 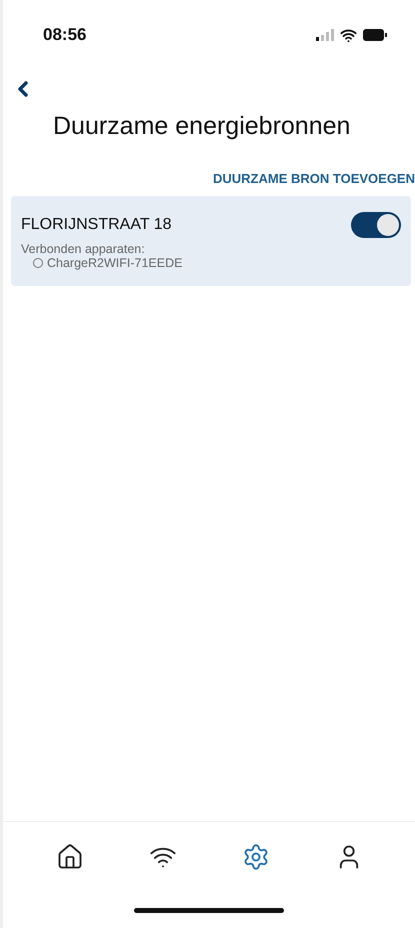 What do you see at coordinates (376, 225) in the screenshot?
I see `toggle-switch` at bounding box center [376, 225].